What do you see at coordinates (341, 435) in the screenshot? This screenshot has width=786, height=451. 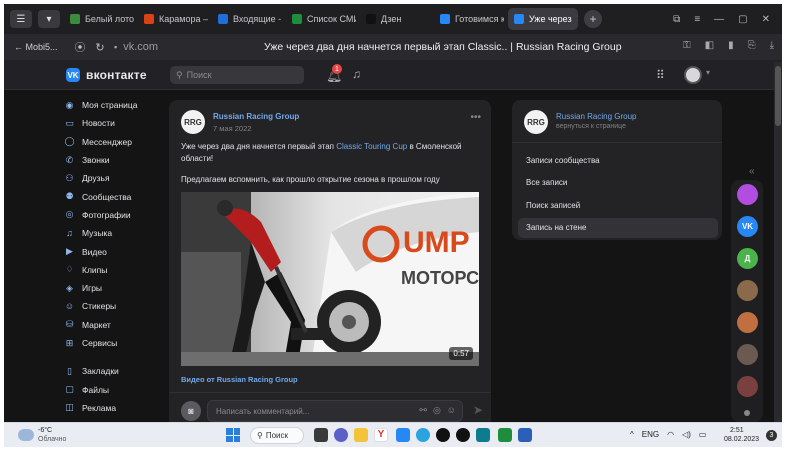 I see `chat-app-icon` at bounding box center [341, 435].